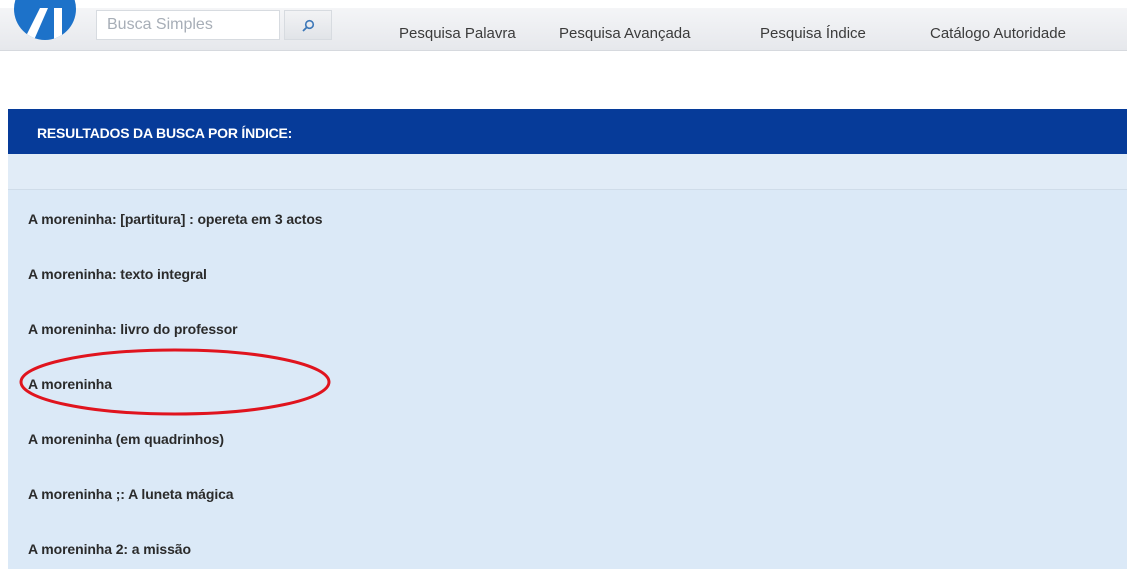  I want to click on search-icon, so click(308, 25).